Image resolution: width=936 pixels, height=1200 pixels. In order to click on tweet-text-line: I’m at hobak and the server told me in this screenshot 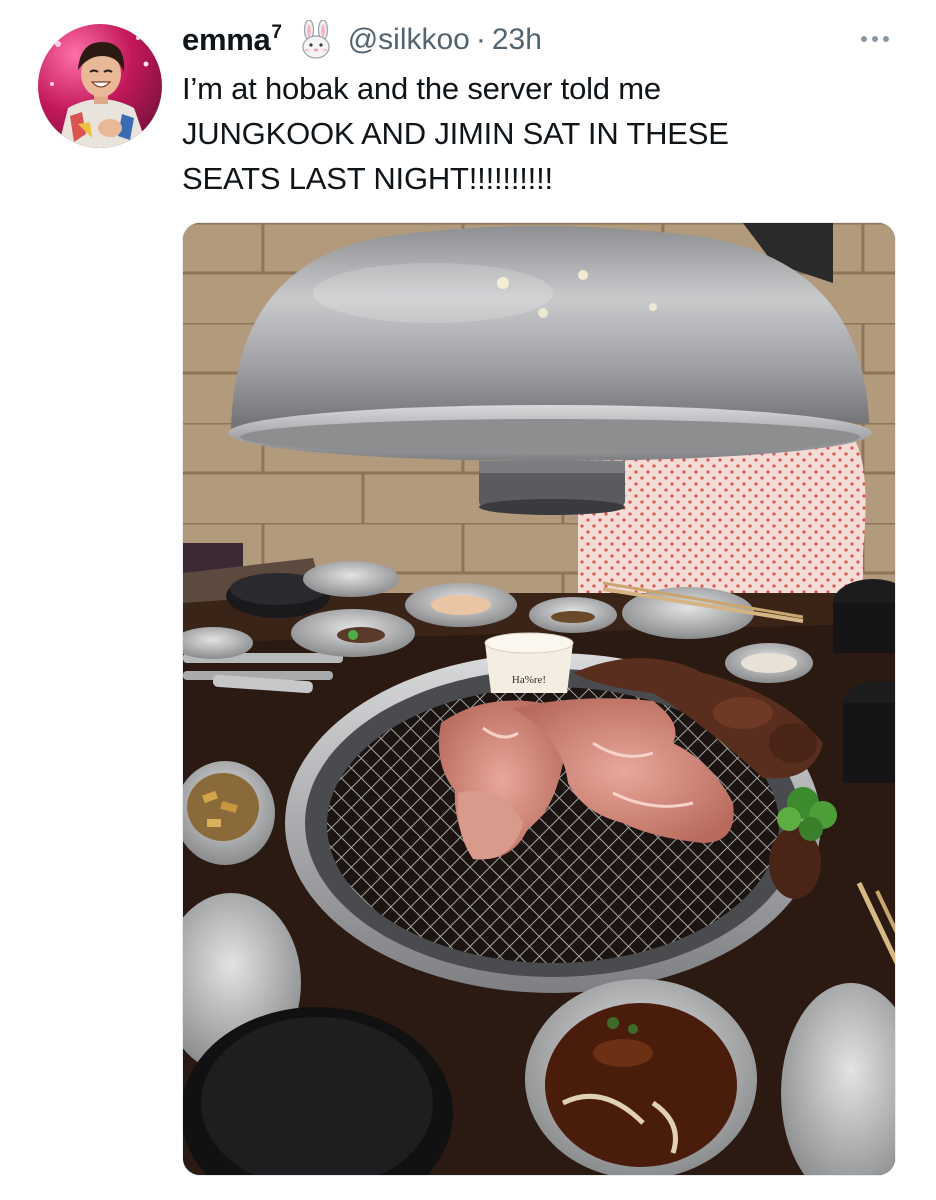, I will do `click(421, 88)`.